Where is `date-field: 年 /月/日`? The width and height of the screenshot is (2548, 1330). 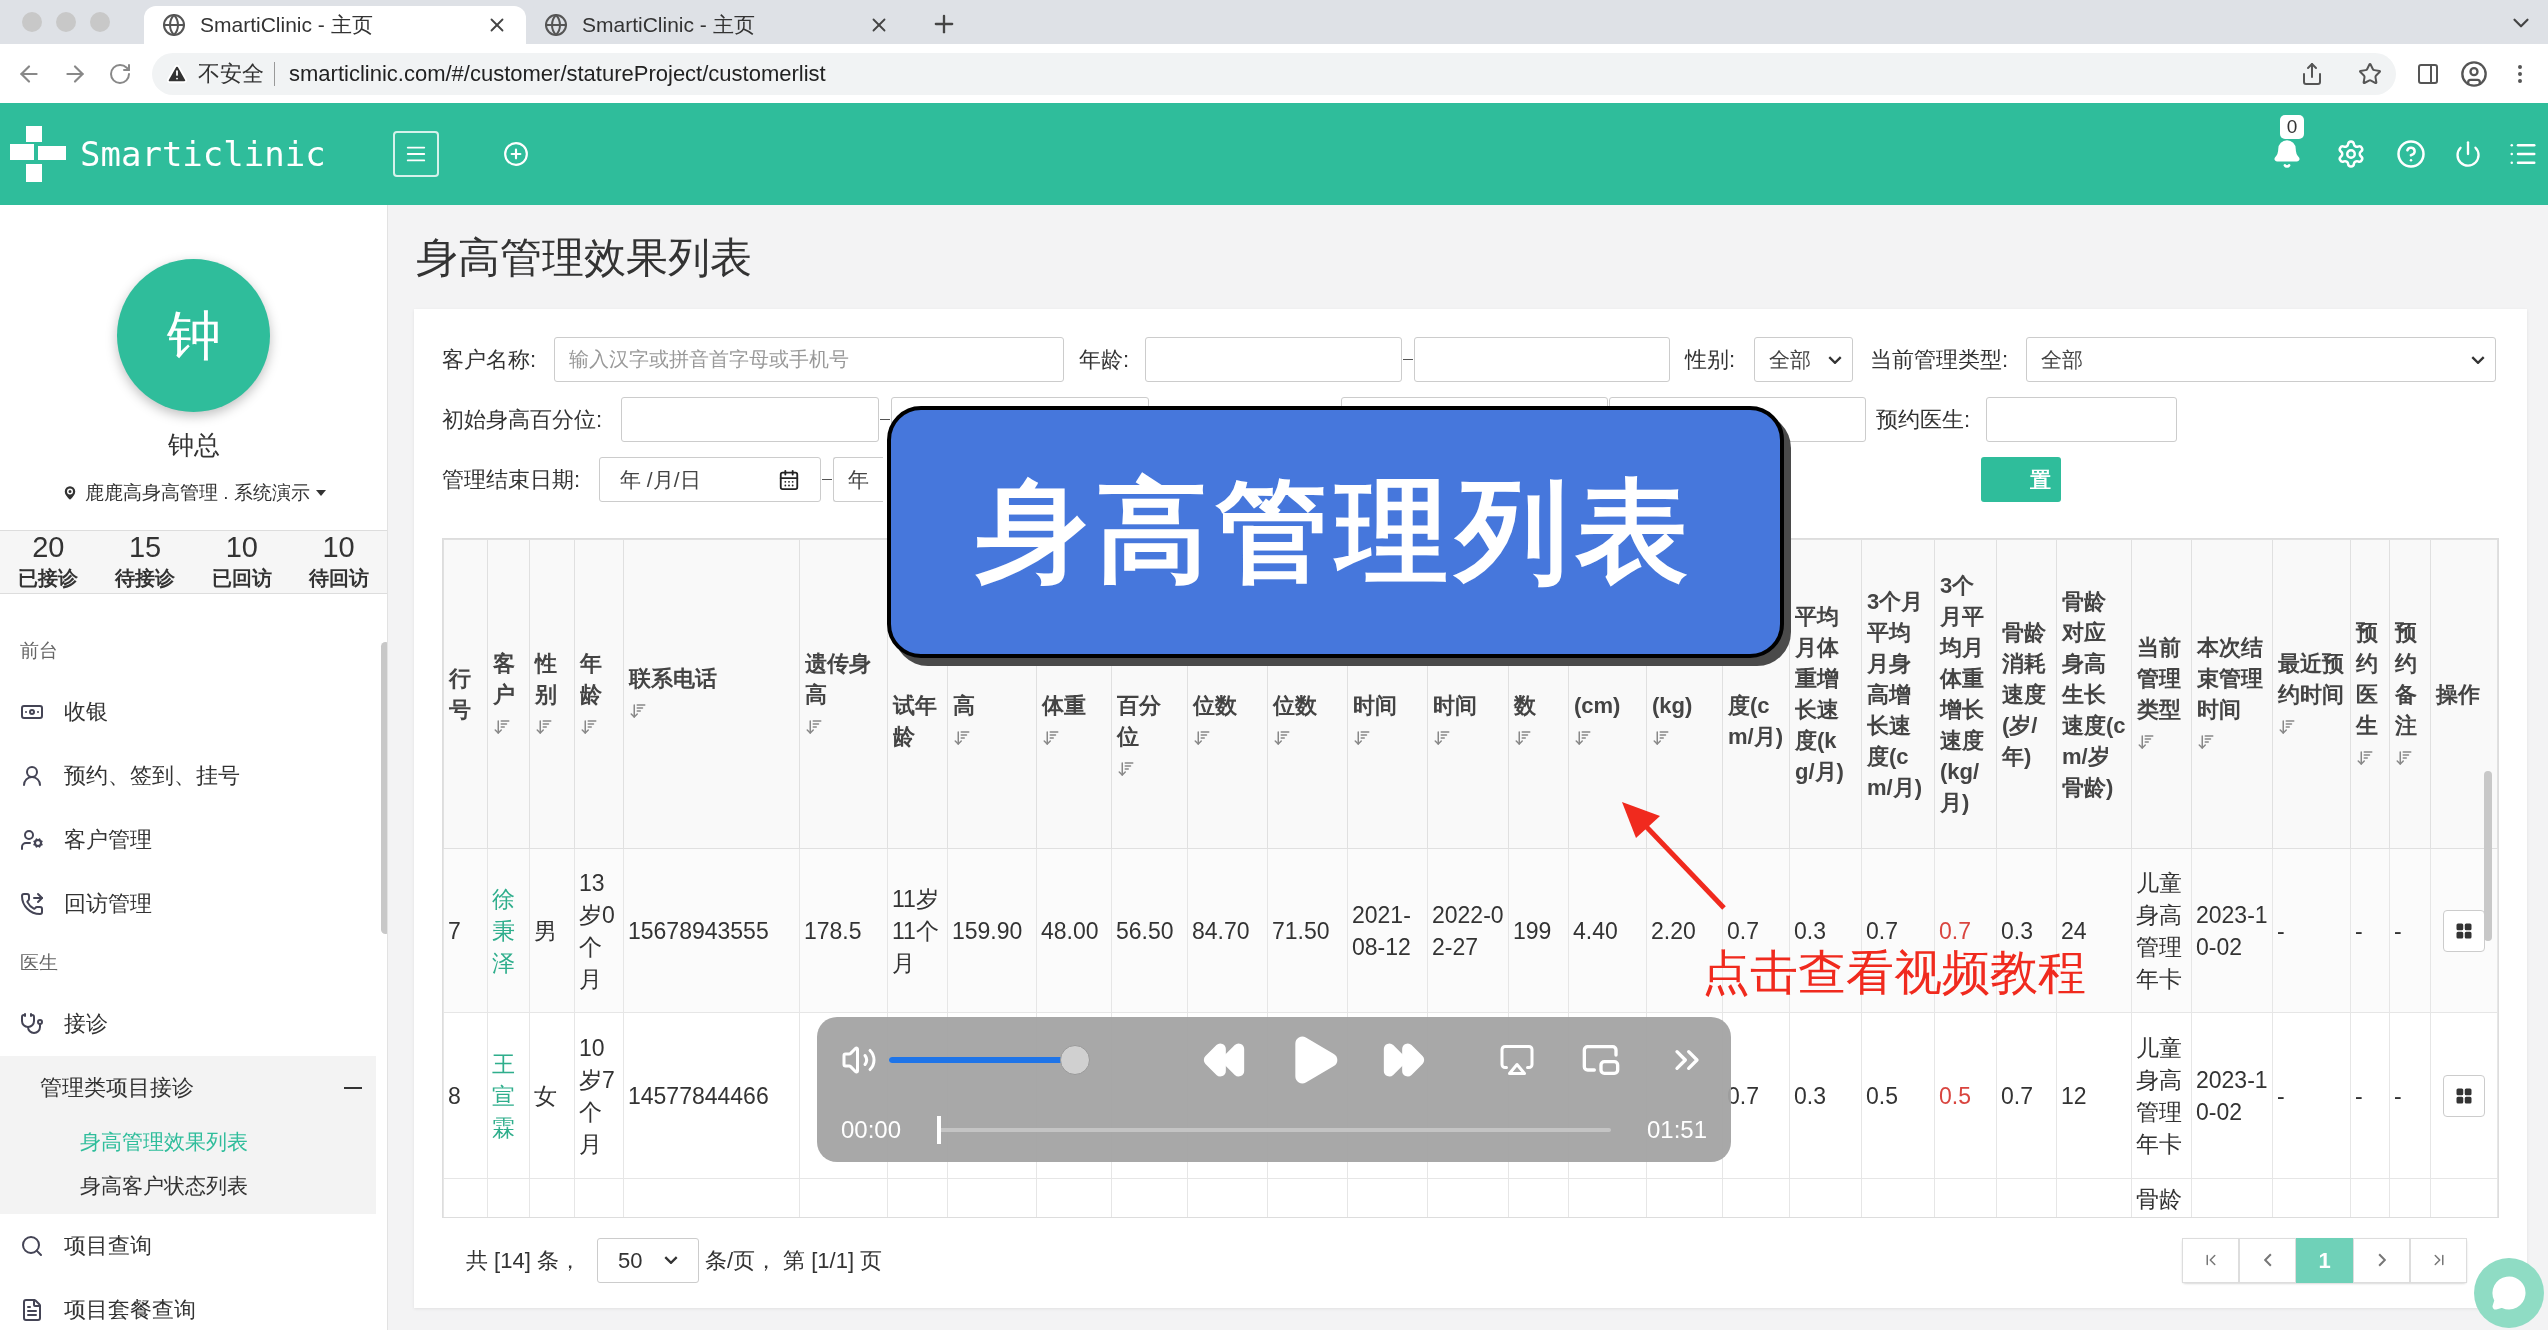 date-field: 年 /月/日 is located at coordinates (710, 479).